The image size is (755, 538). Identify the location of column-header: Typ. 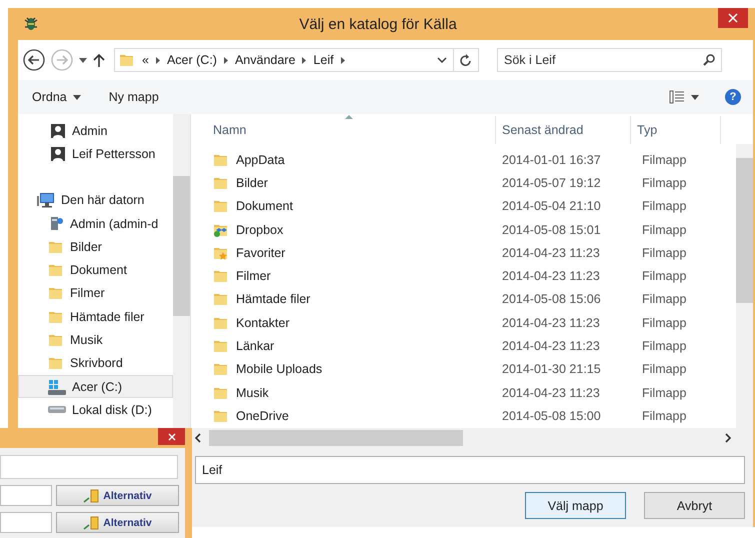
(676, 130).